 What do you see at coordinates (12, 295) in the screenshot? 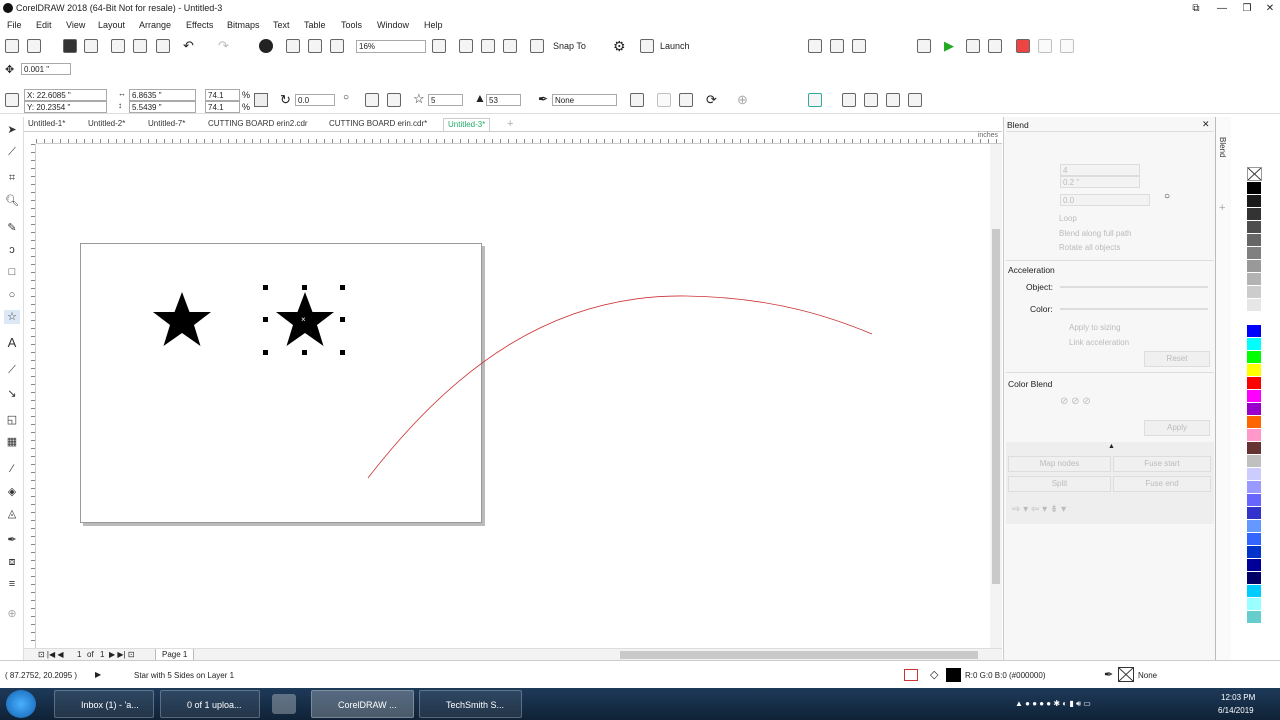
I see `ellipse-tool-icon: ○` at bounding box center [12, 295].